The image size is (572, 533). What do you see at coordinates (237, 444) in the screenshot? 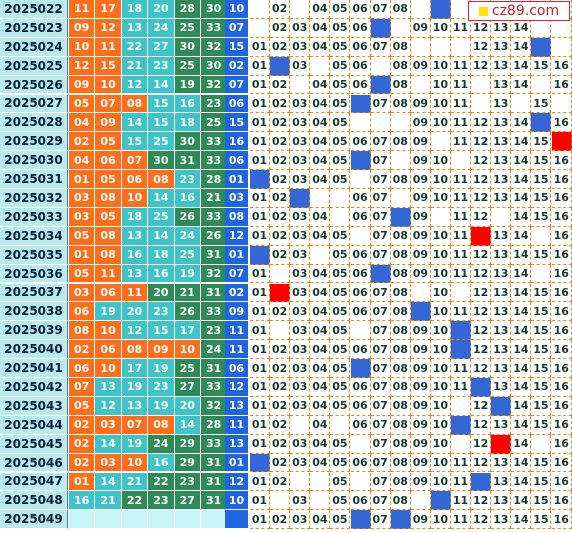
I see `back-number: 13` at bounding box center [237, 444].